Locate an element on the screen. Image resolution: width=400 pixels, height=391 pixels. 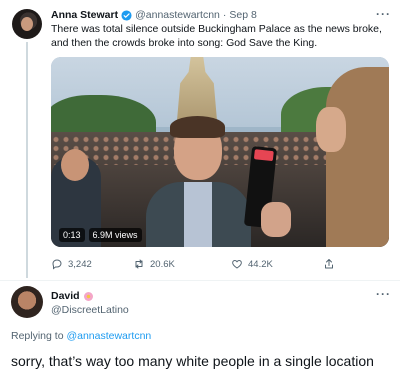
video-frame-hand is located at coordinates (276, 219).